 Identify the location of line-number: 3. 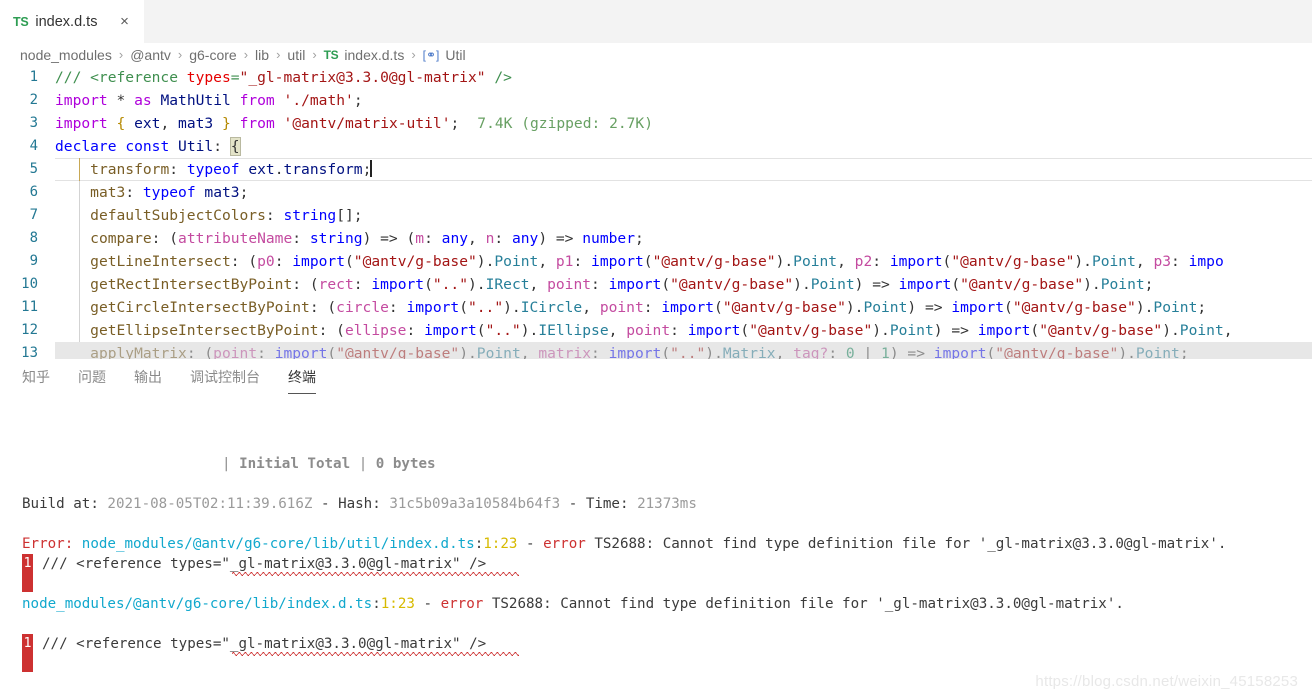
(33, 123).